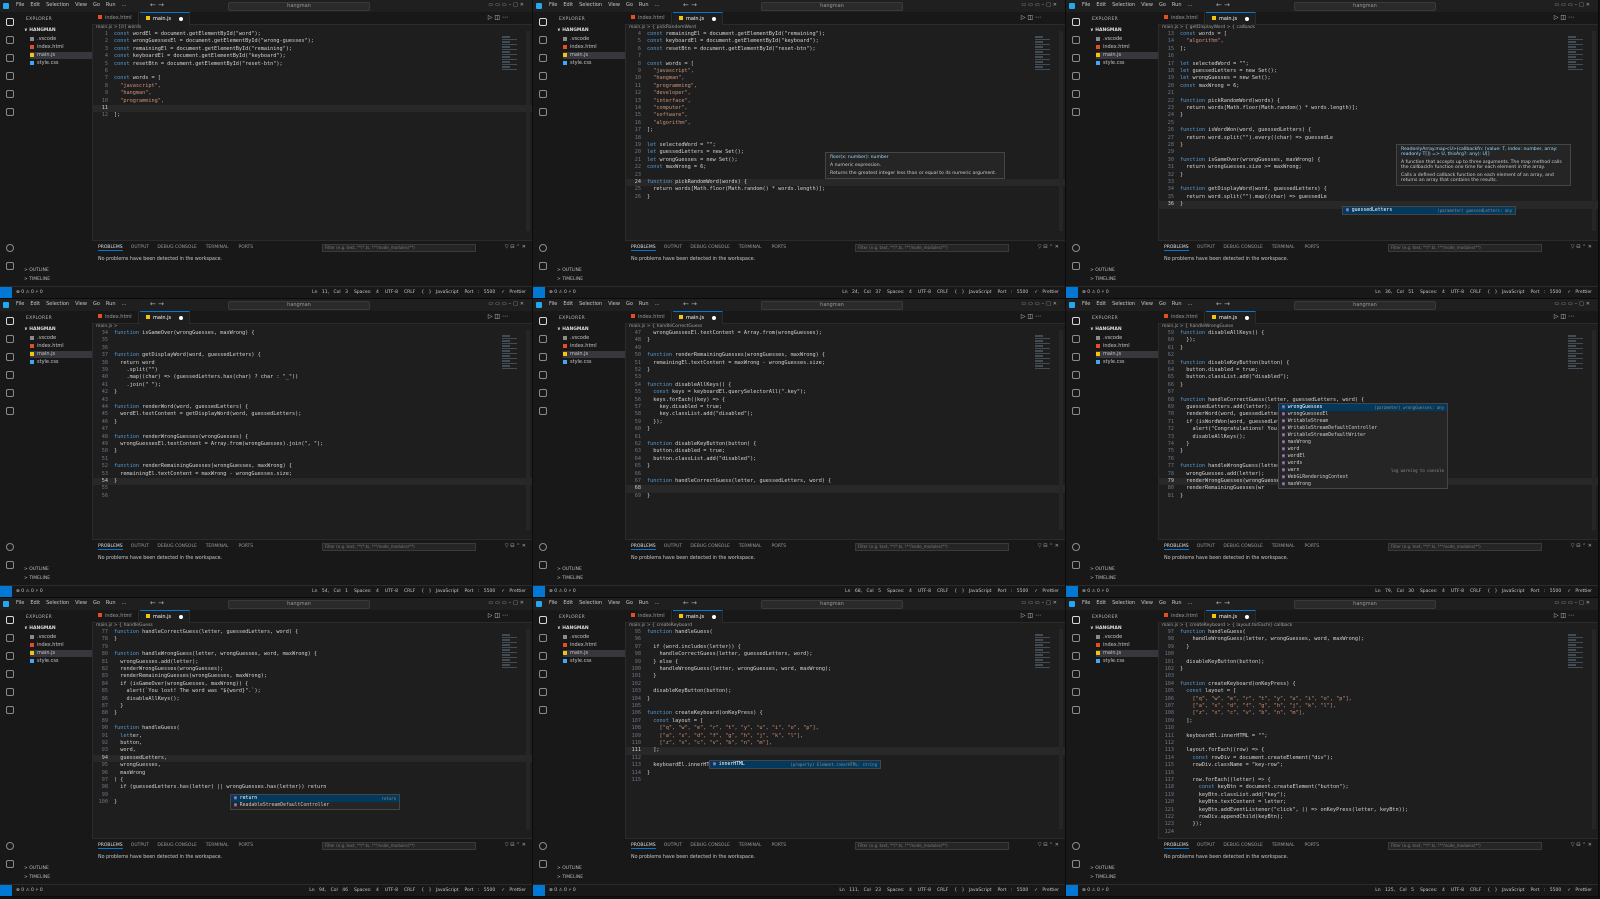  What do you see at coordinates (1208, 27) in the screenshot?
I see `breadcrumb: main.js > ⦃ getDisplayWord > ⦃ callback` at bounding box center [1208, 27].